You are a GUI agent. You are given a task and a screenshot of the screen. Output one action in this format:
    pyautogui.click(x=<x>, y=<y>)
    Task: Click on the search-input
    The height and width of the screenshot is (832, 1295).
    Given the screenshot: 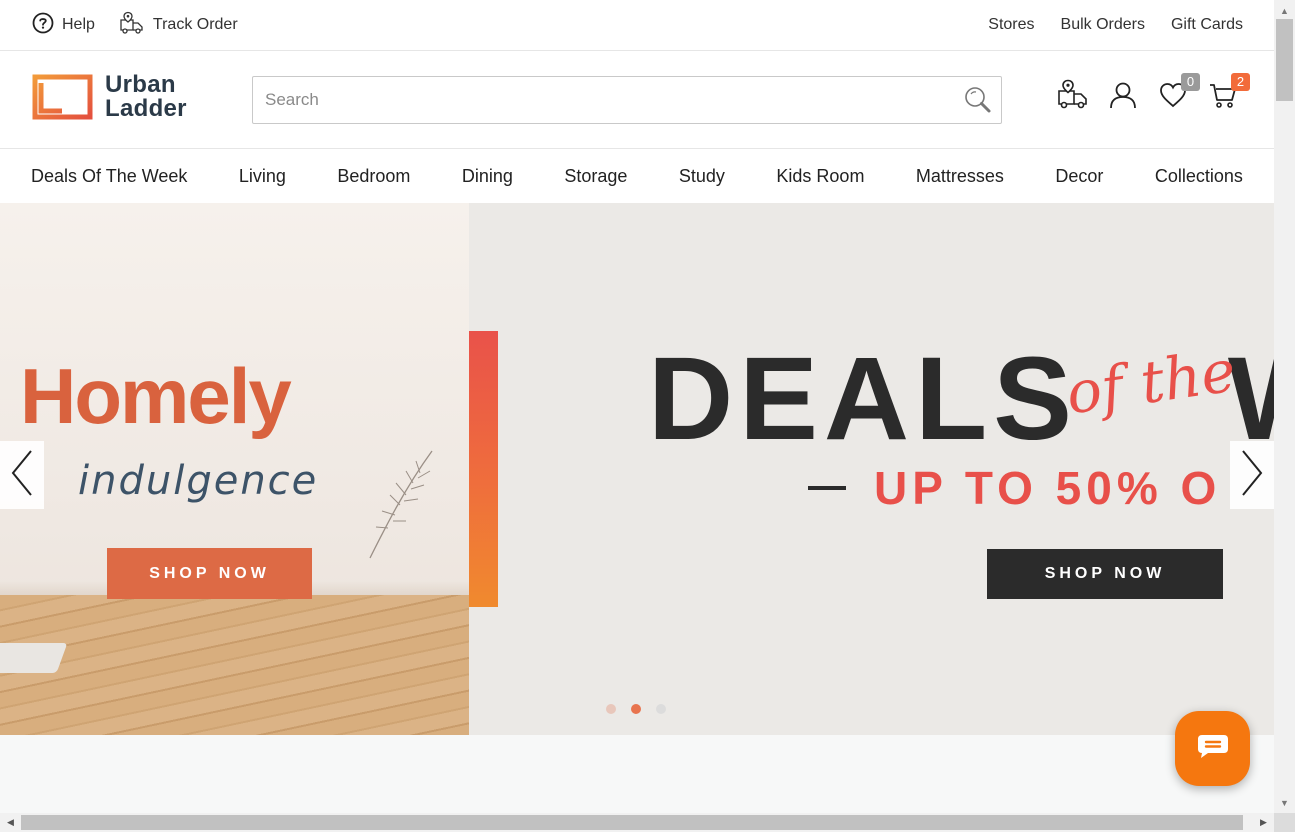 What is the action you would take?
    pyautogui.click(x=598, y=100)
    